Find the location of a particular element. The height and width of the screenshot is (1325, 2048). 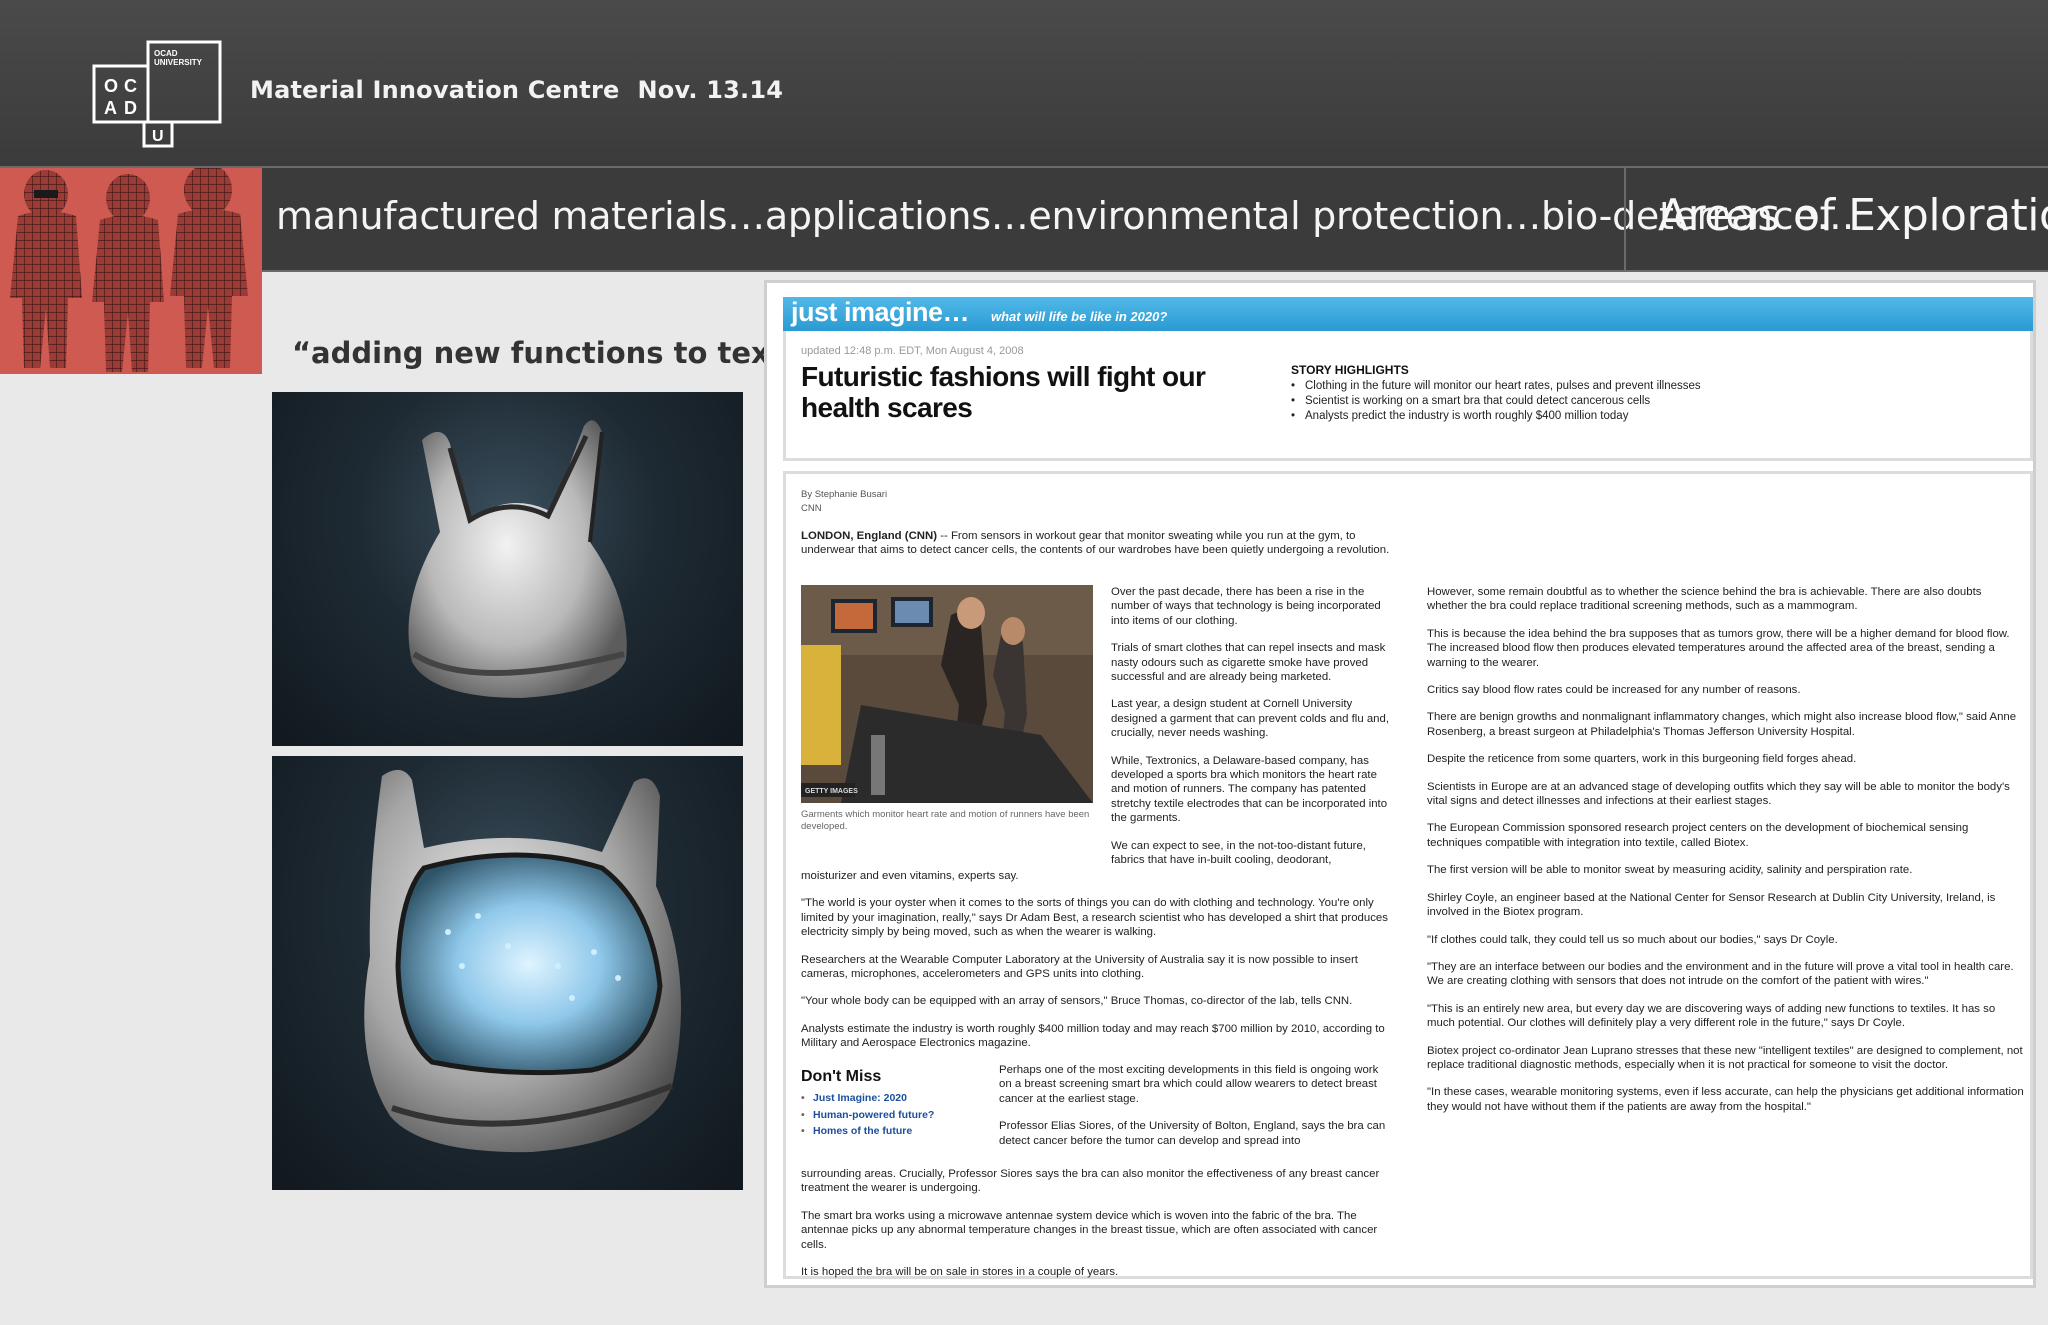

gym-runners-image: GETTY IMAGES is located at coordinates (947, 694).